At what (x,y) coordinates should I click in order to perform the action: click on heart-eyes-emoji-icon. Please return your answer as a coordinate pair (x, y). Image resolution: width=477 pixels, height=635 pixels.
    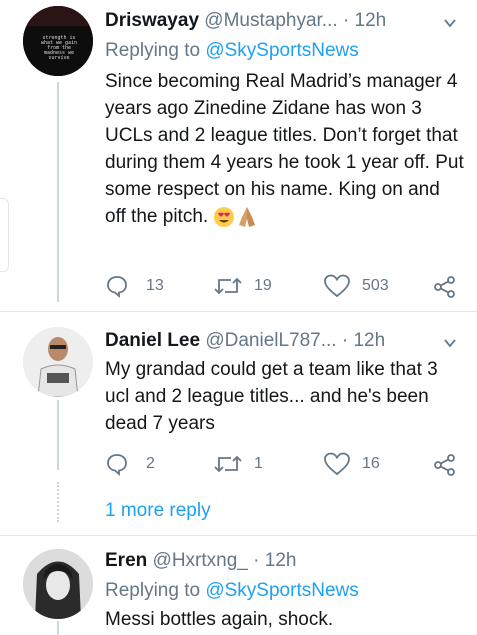
    Looking at the image, I should click on (224, 216).